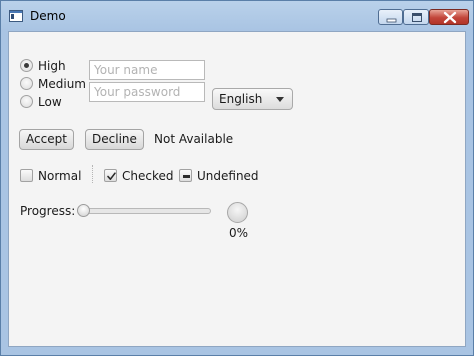  I want to click on window-title: Demo, so click(48, 16).